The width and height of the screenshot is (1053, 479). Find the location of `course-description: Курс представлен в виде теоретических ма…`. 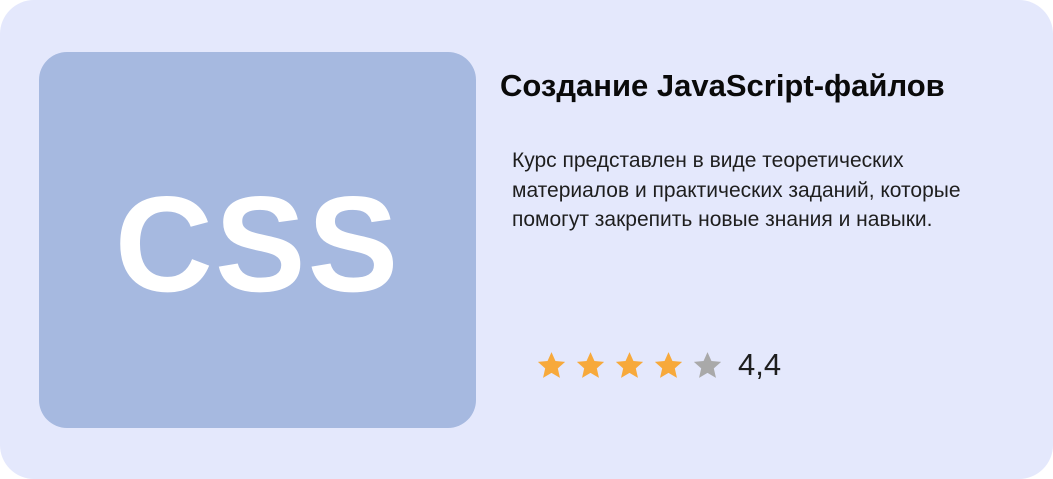

course-description: Курс представлен в виде теоретических ма… is located at coordinates (736, 190).